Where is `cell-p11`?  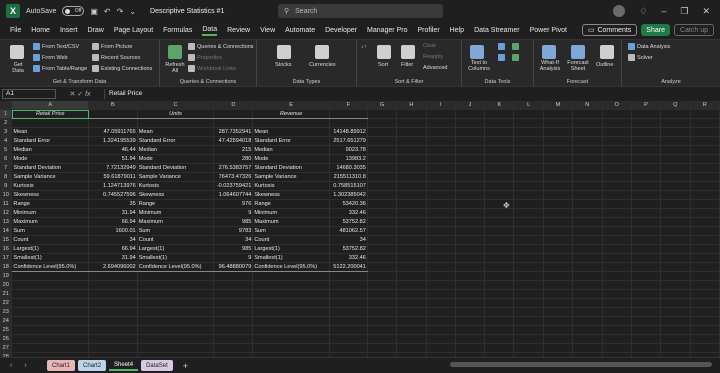 cell-p11 is located at coordinates (646, 204).